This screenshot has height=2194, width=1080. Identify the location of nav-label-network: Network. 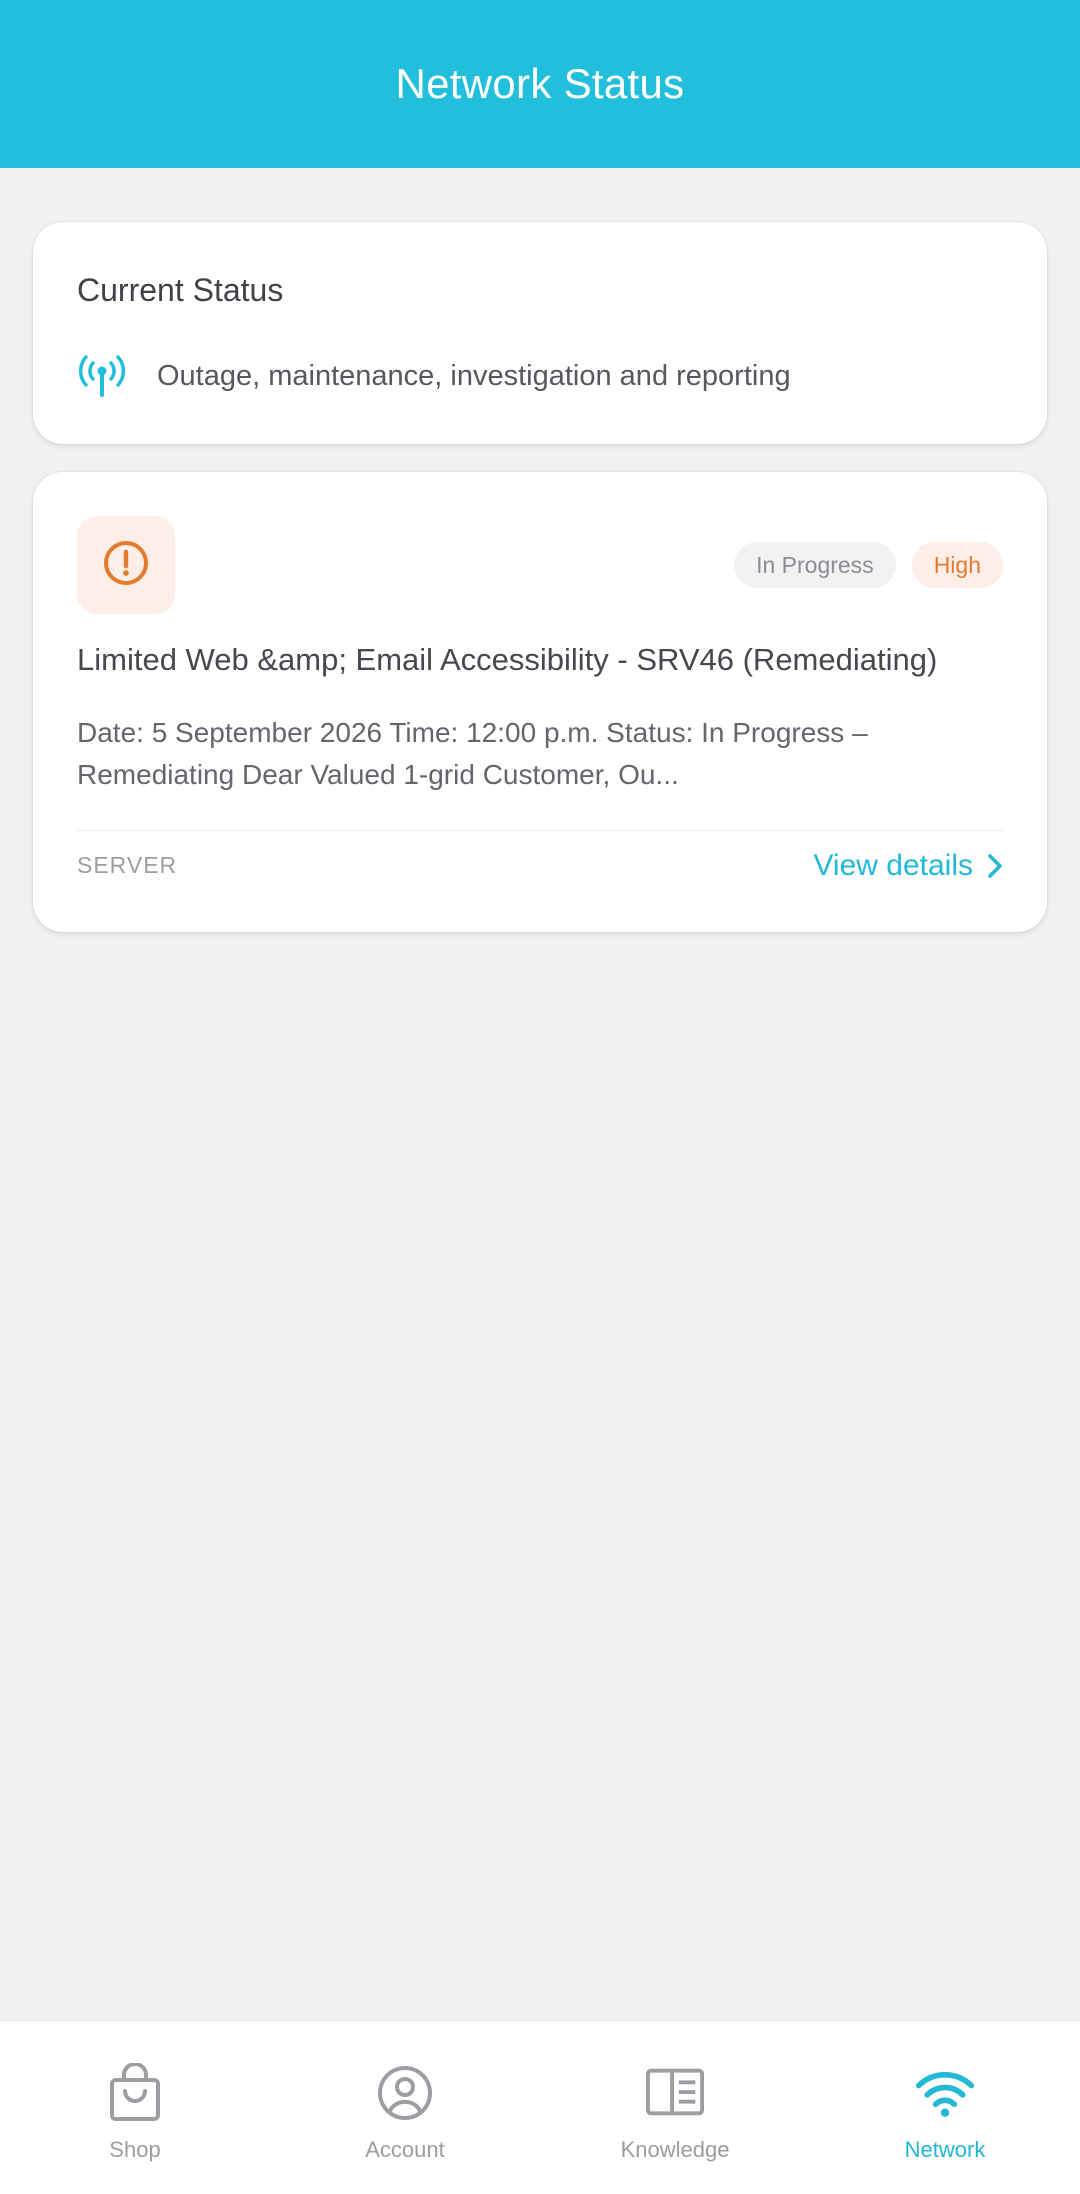
(945, 2149).